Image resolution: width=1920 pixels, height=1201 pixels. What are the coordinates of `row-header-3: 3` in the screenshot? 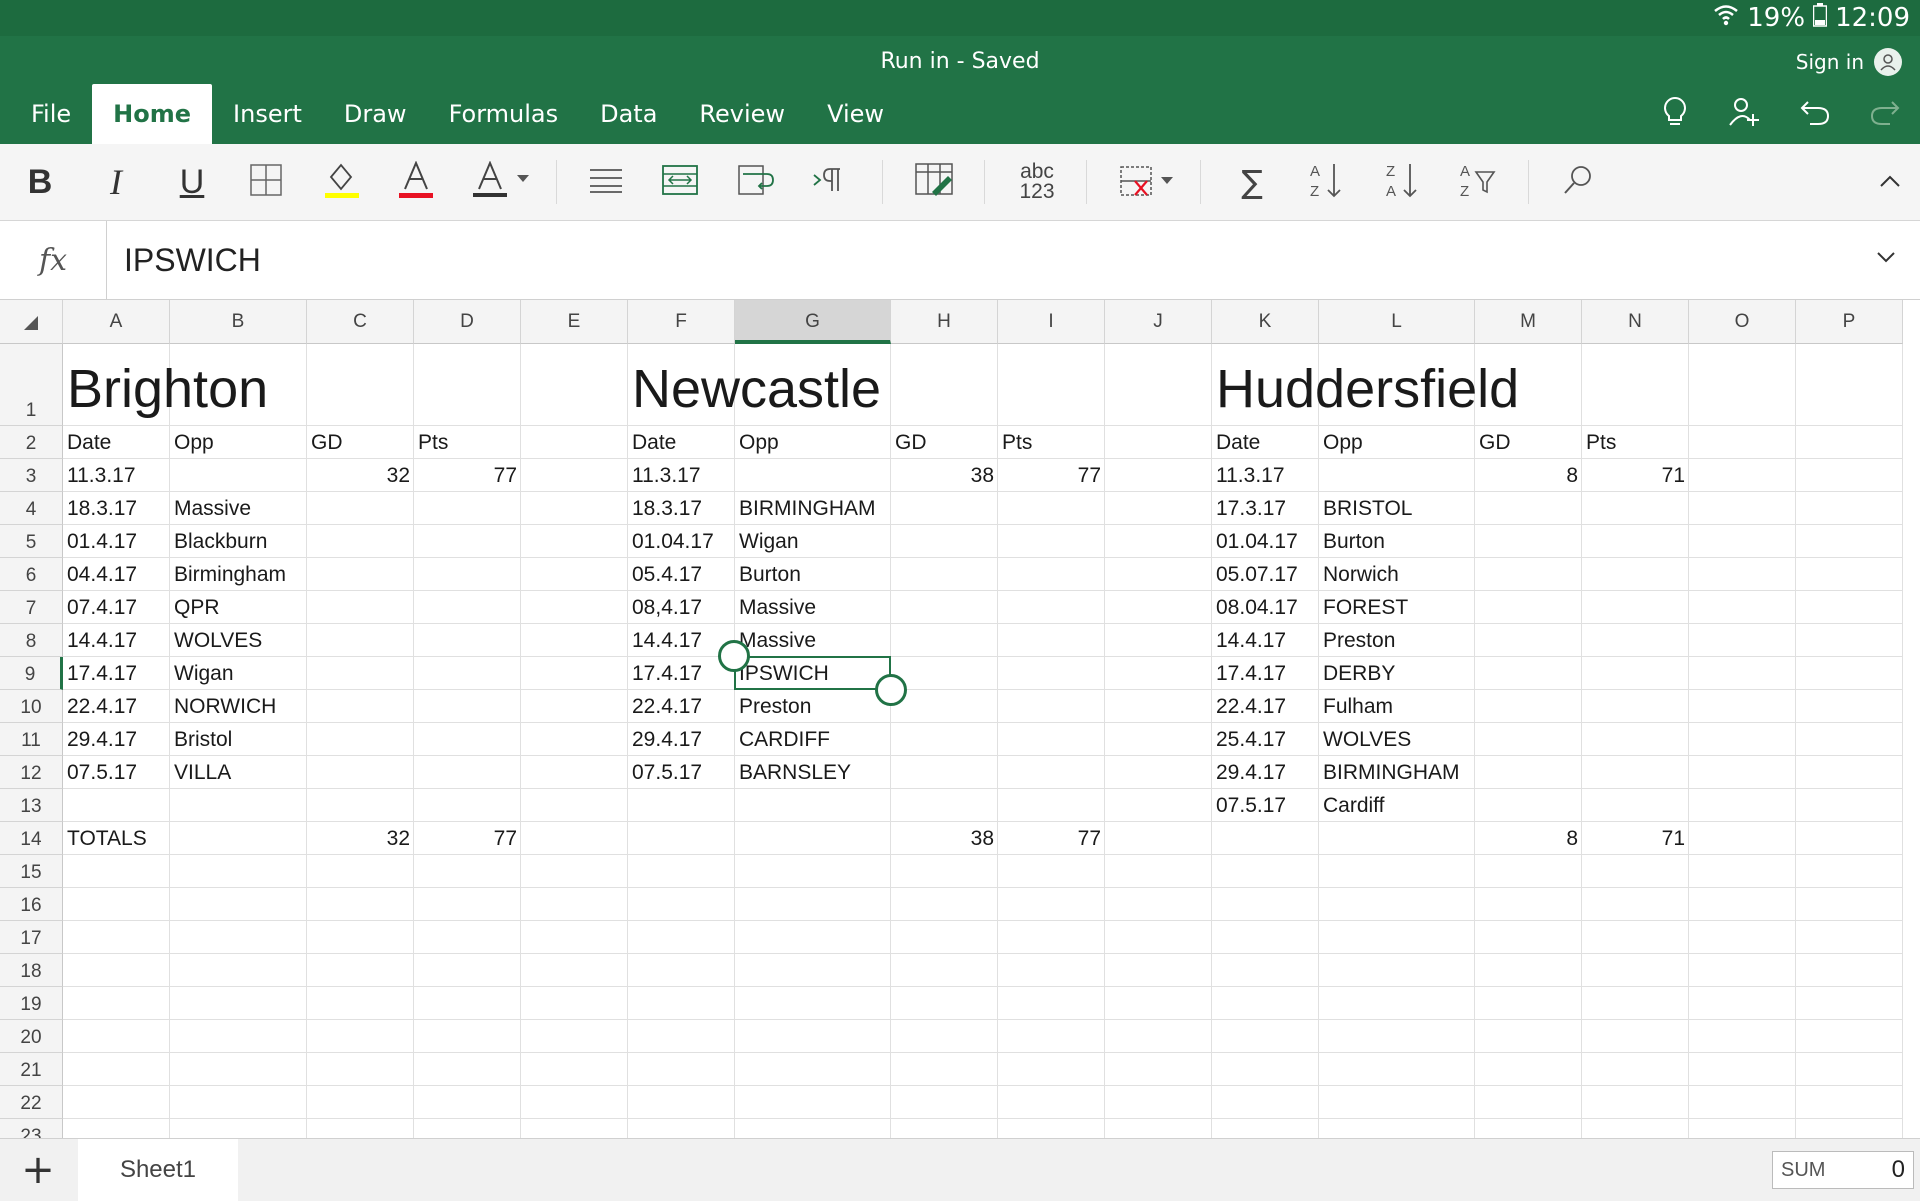 It's located at (31, 475).